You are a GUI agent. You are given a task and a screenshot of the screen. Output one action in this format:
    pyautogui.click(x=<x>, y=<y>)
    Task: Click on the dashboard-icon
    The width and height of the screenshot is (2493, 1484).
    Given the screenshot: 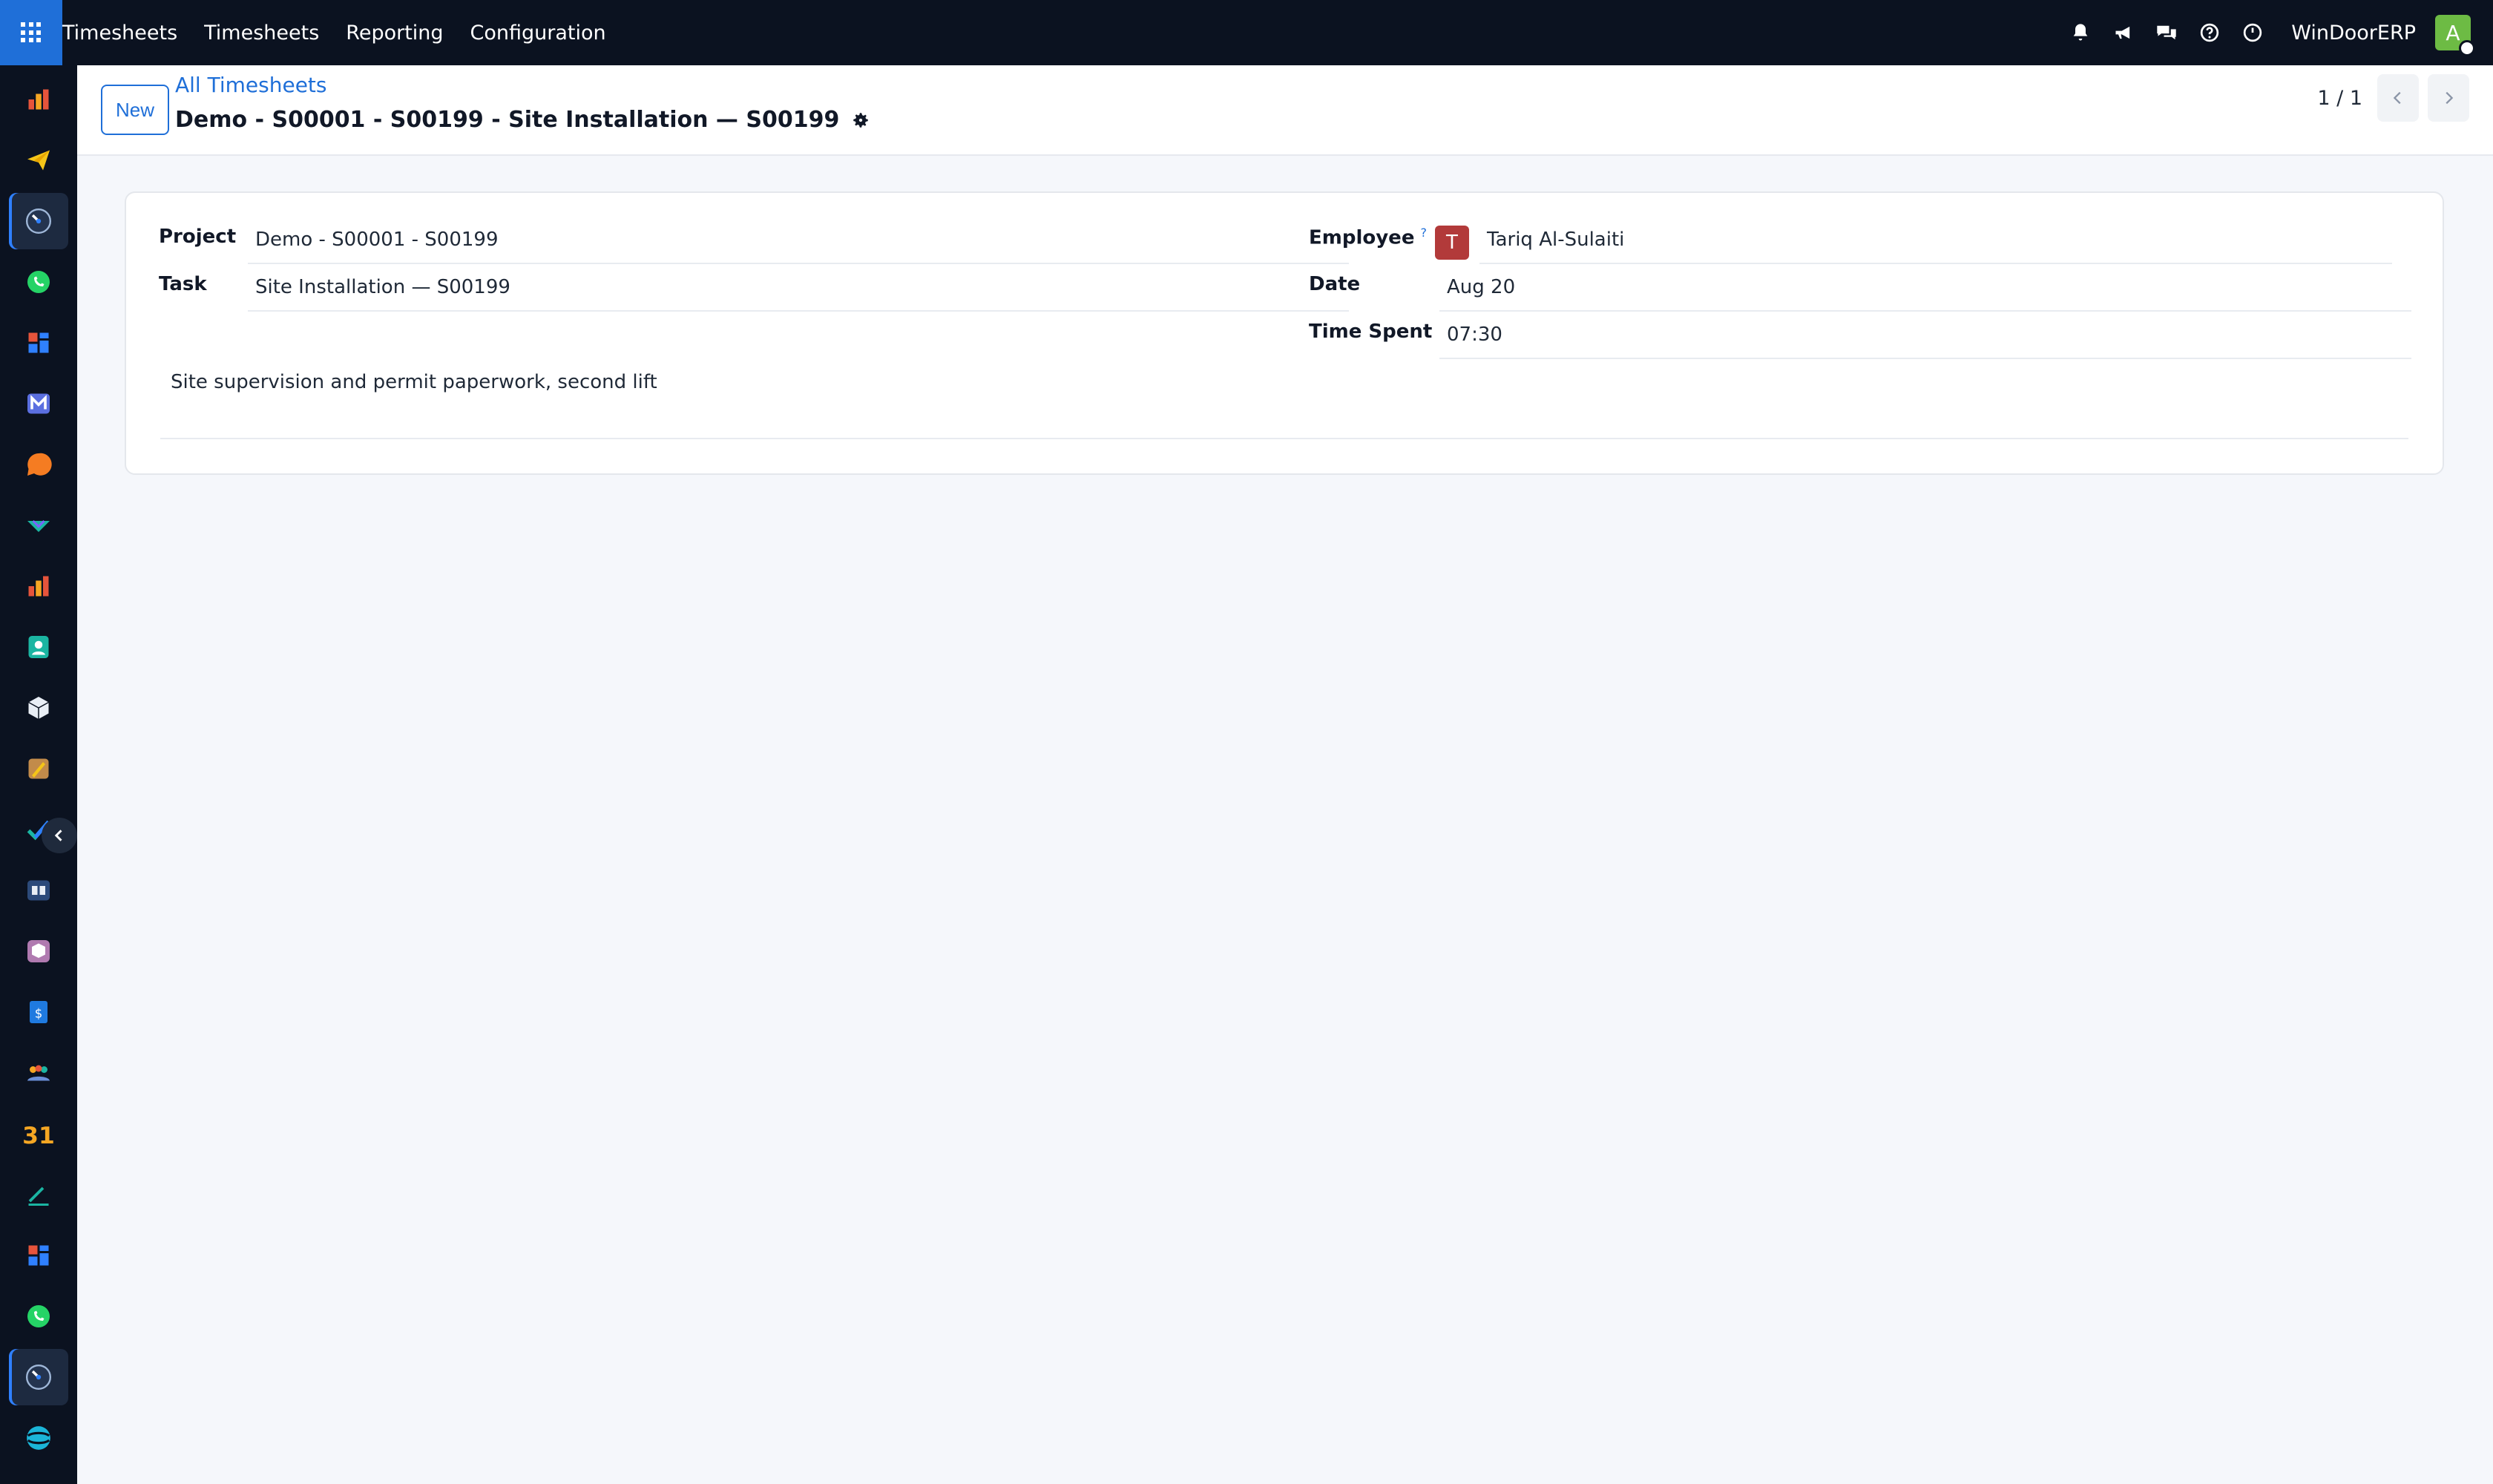 What is the action you would take?
    pyautogui.click(x=38, y=99)
    